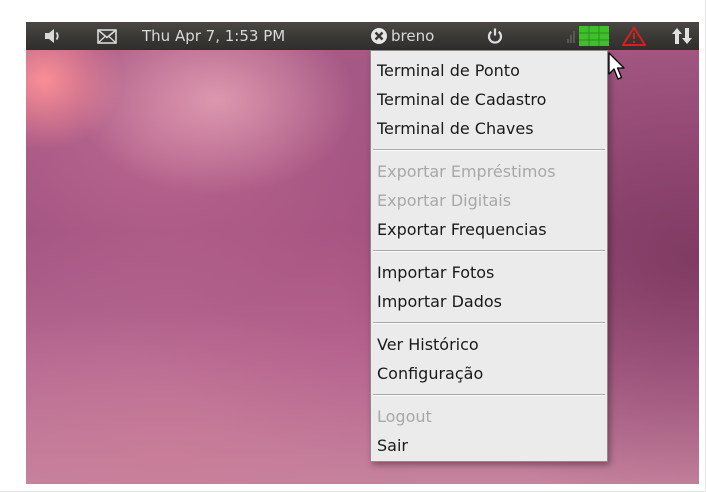 The height and width of the screenshot is (492, 706). Describe the element at coordinates (412, 36) in the screenshot. I see `username: breno` at that location.